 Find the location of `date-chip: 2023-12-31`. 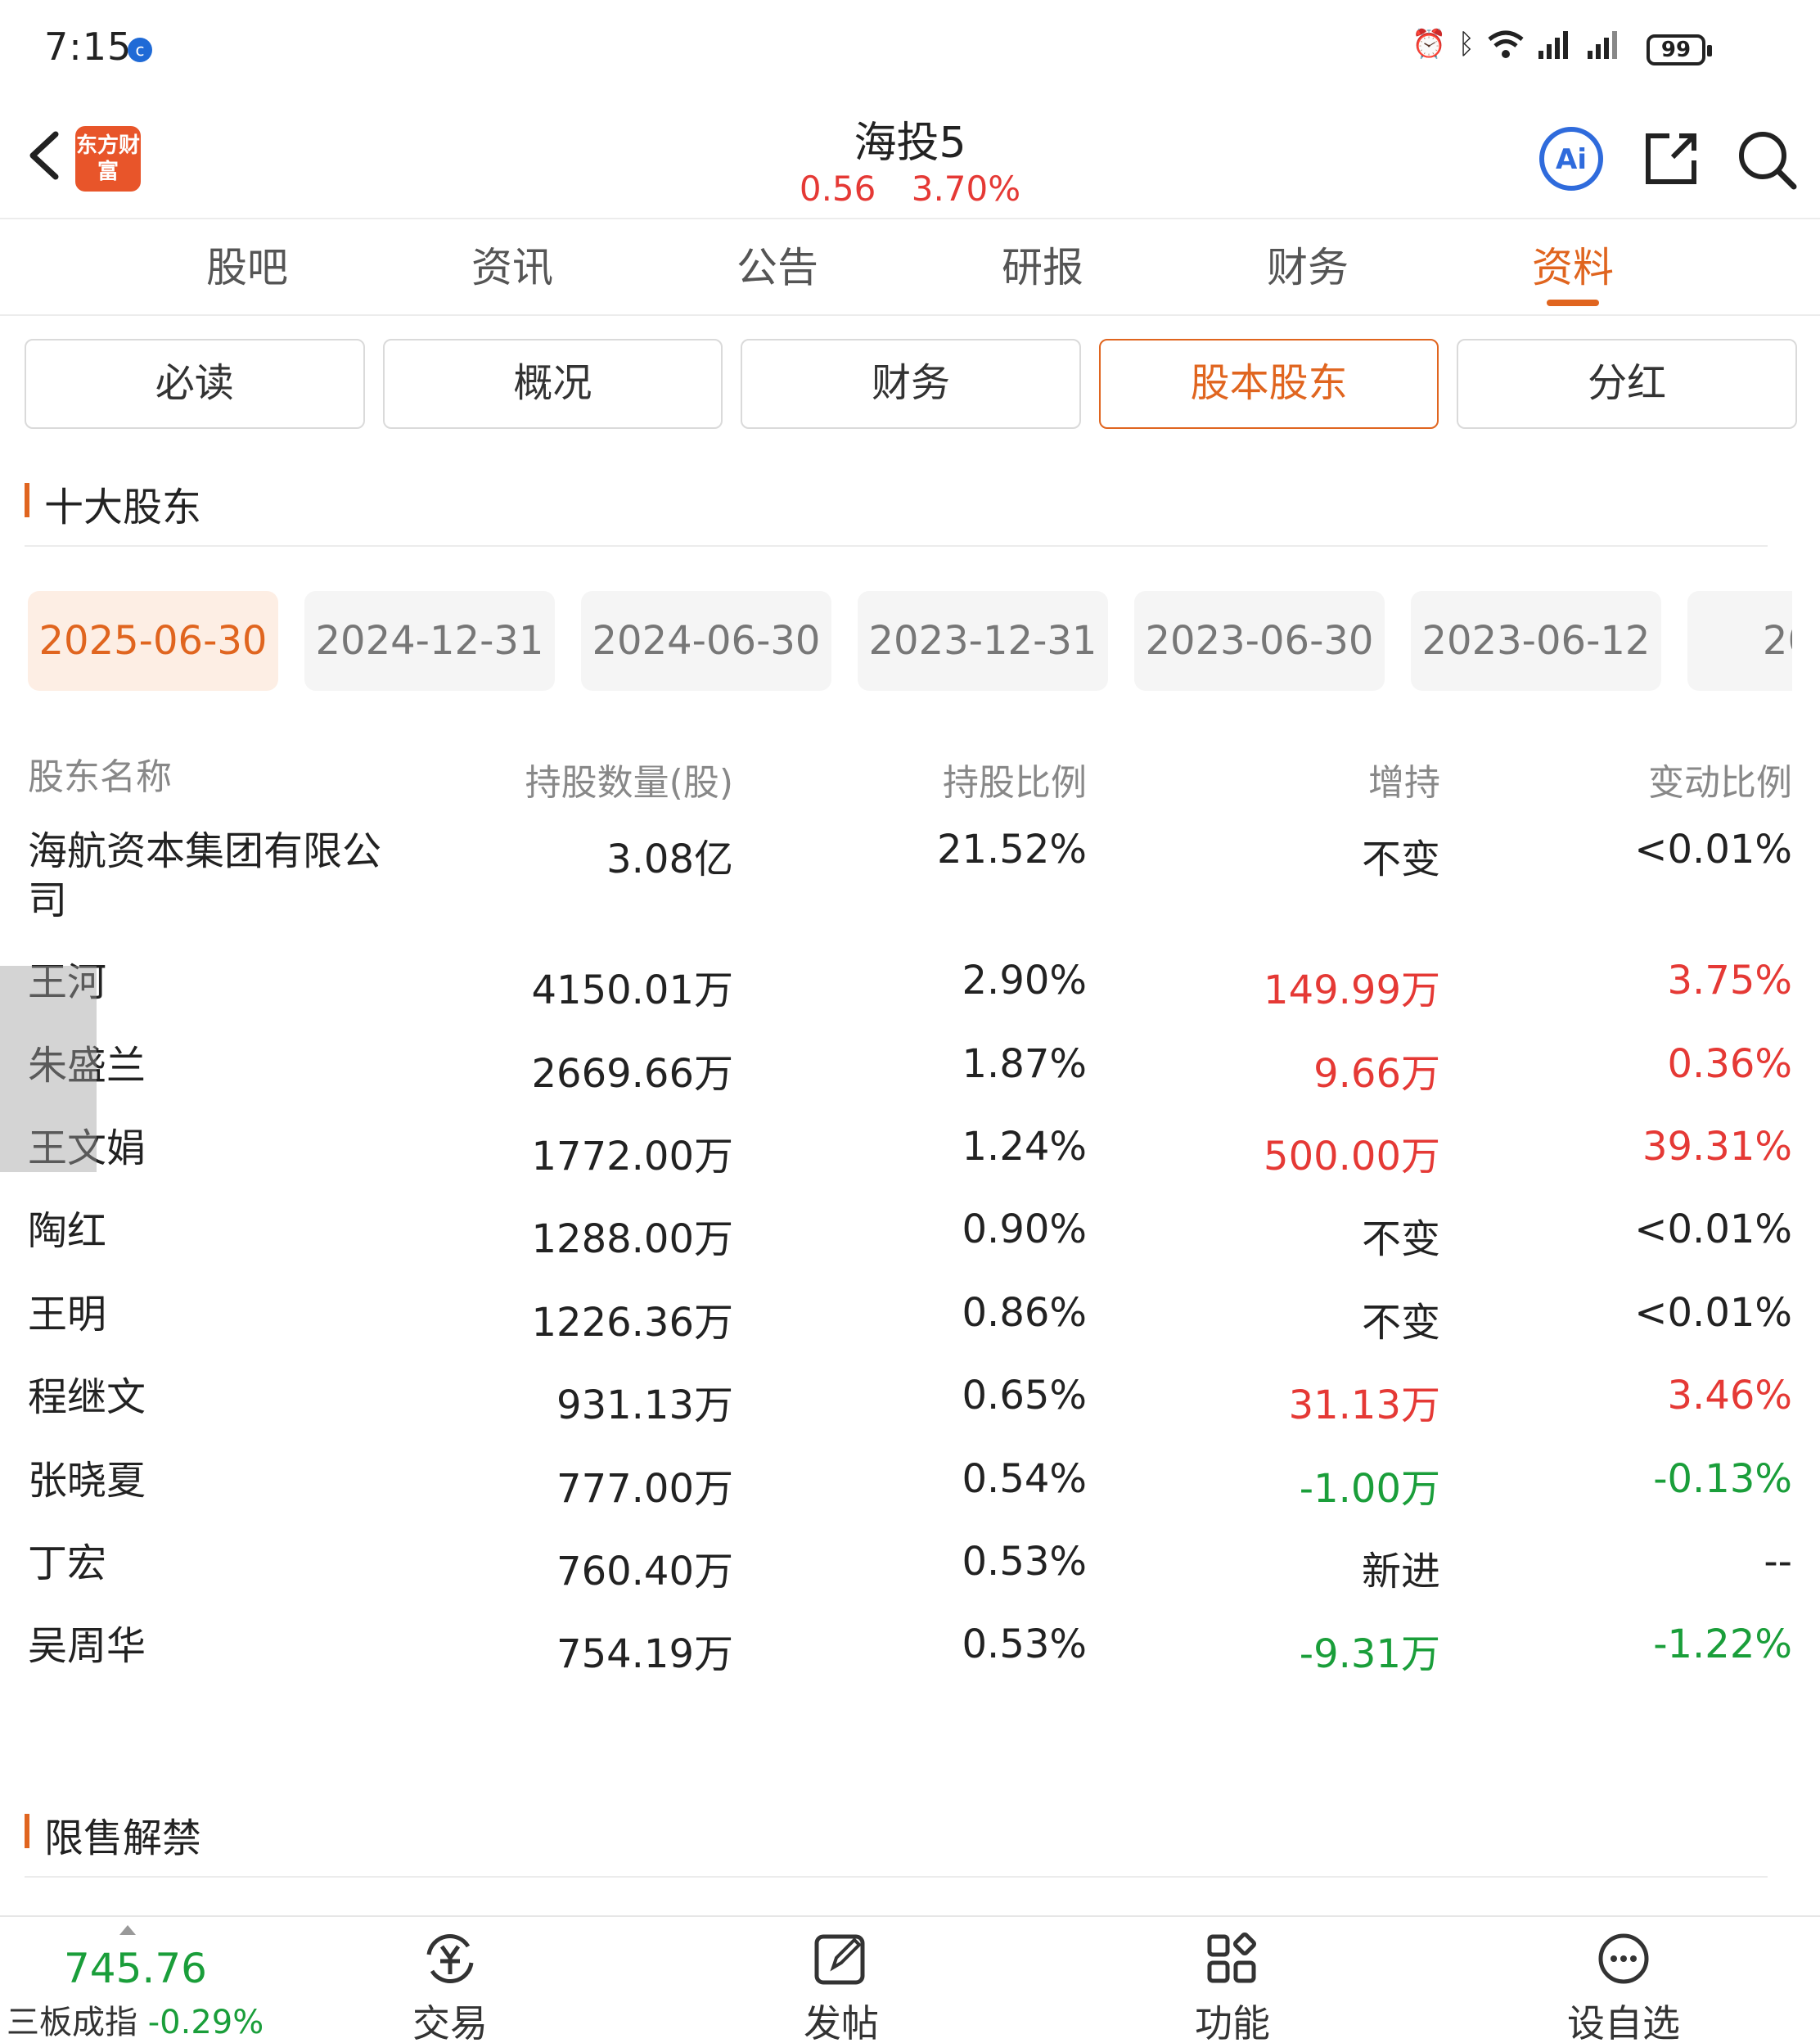

date-chip: 2023-12-31 is located at coordinates (983, 641).